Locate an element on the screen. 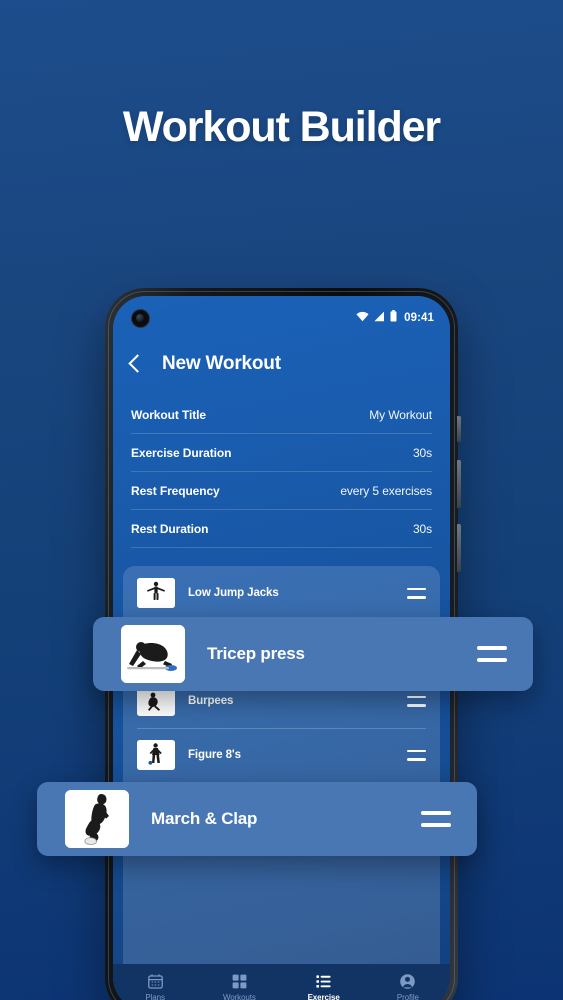  setting-row-rest-frequency: Rest Frequency every 5 exercises is located at coordinates (281, 491).